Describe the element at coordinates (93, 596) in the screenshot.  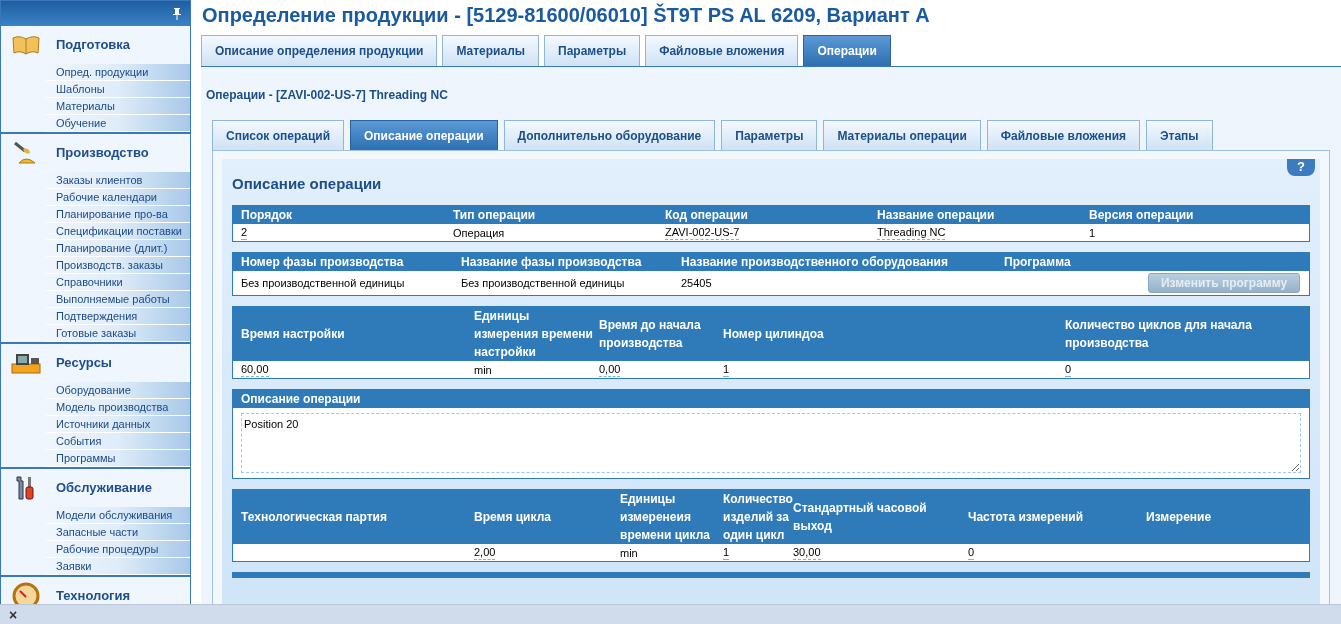
I see `section-title: Технология` at that location.